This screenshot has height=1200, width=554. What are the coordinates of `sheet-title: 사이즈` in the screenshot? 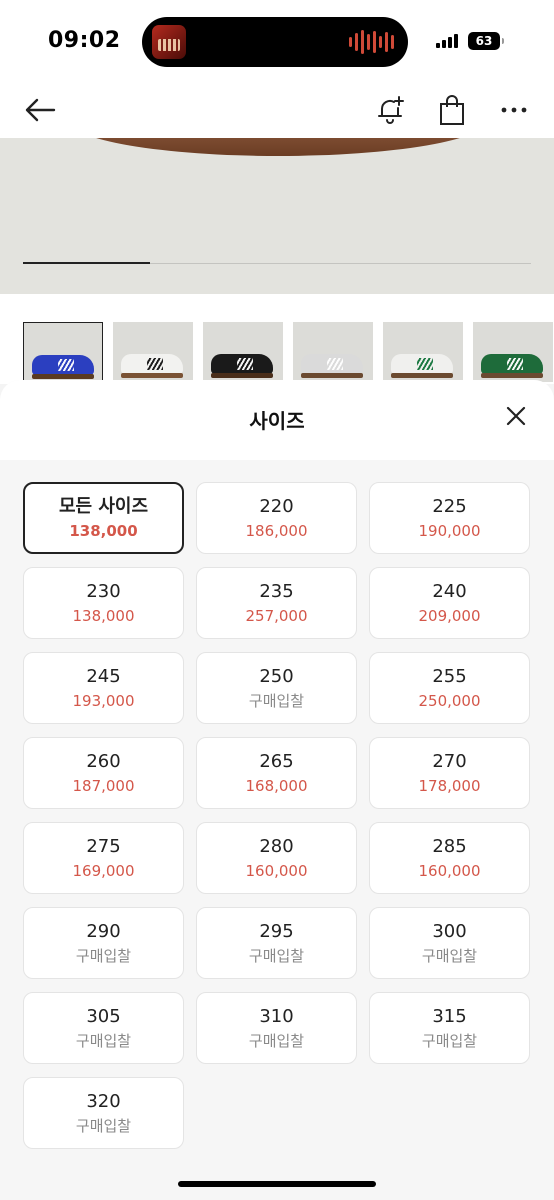 It's located at (277, 421).